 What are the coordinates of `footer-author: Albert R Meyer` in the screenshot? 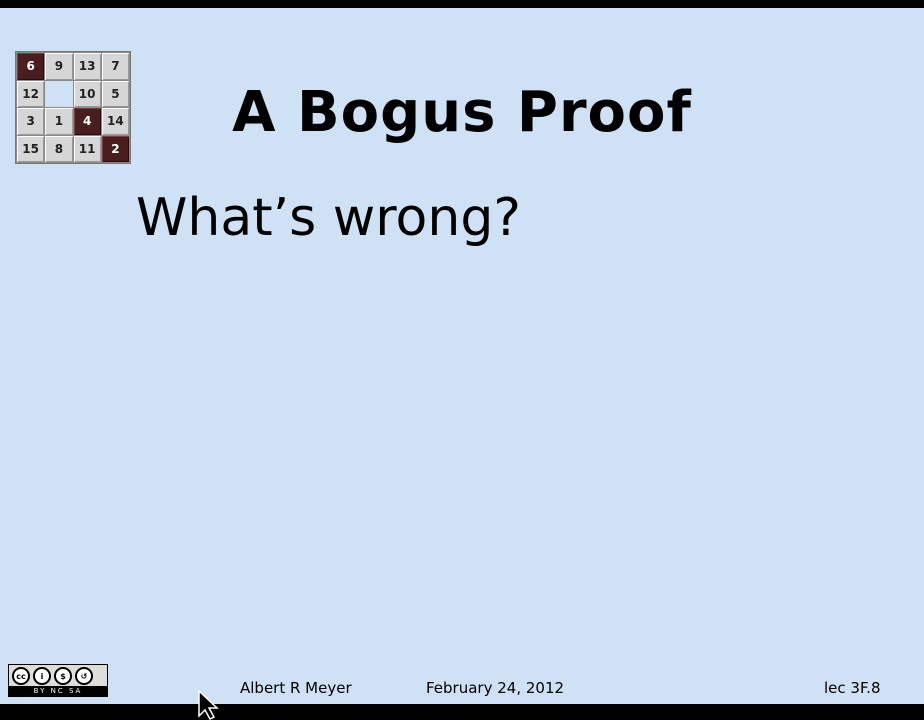 It's located at (296, 688).